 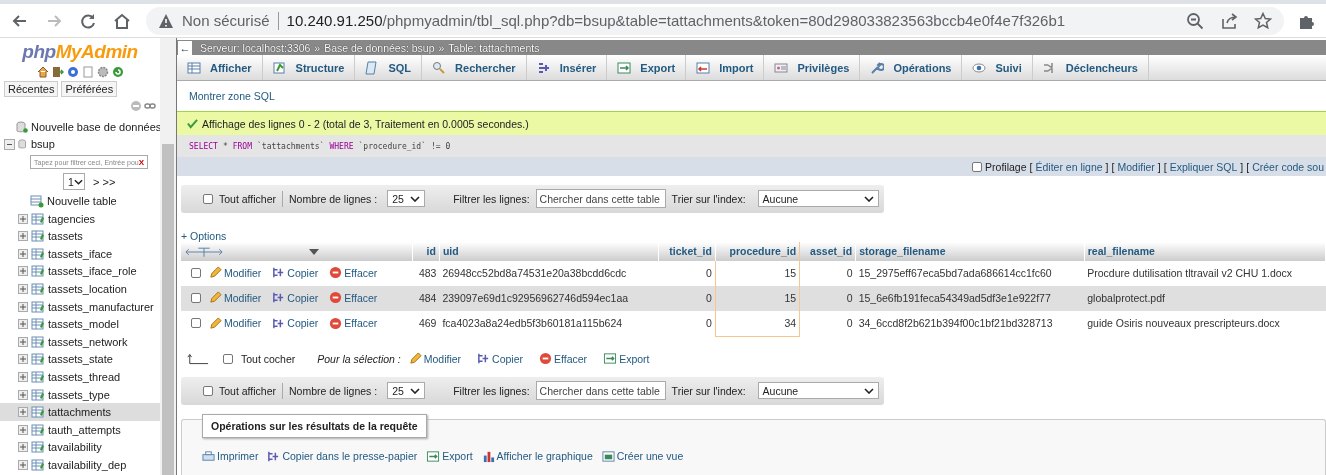 What do you see at coordinates (1069, 166) in the screenshot?
I see `query-link: Éditer en ligne` at bounding box center [1069, 166].